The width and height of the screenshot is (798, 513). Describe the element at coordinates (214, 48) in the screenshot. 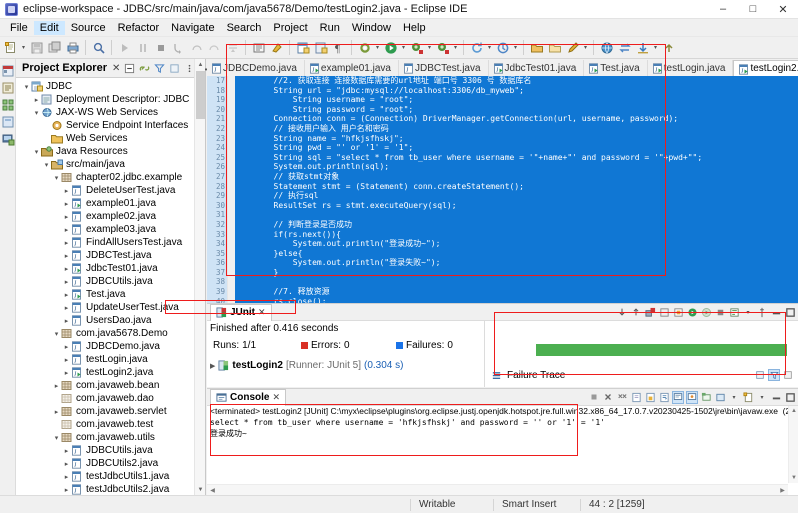

I see `step-return-icon` at that location.